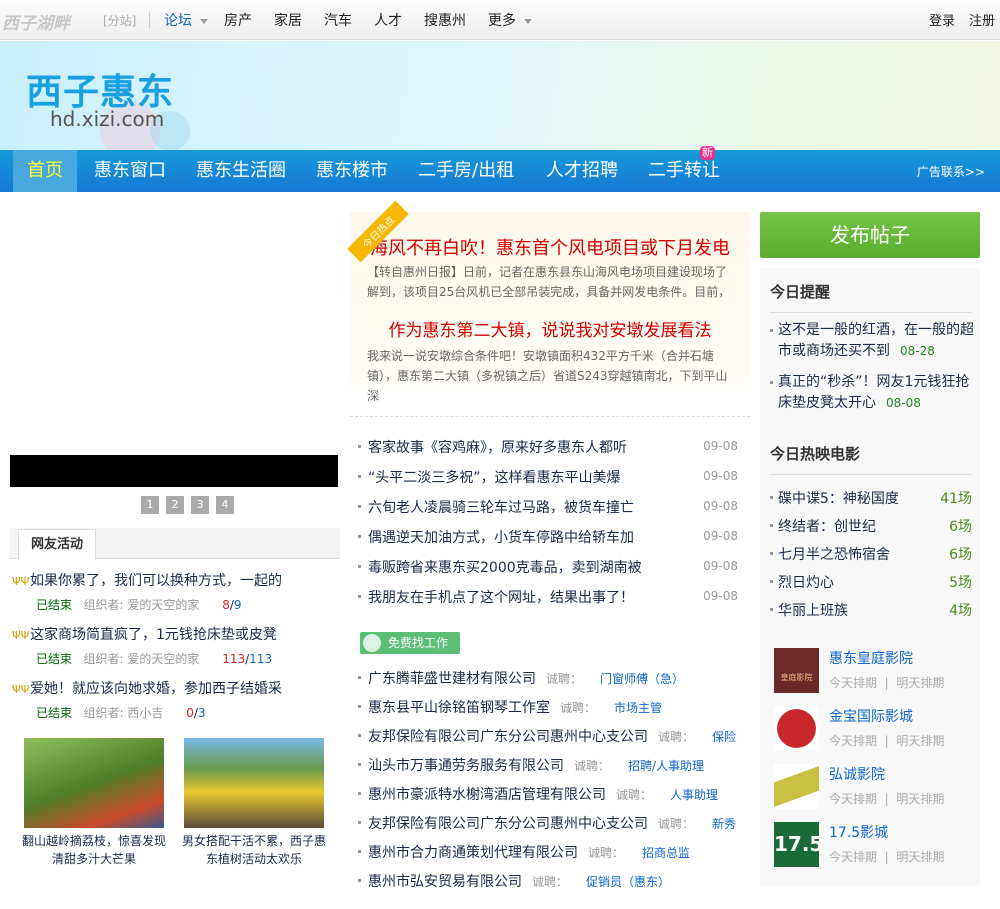  I want to click on news-title: “头平二淡三多祝”，这样看惠东平山美爆, so click(494, 478).